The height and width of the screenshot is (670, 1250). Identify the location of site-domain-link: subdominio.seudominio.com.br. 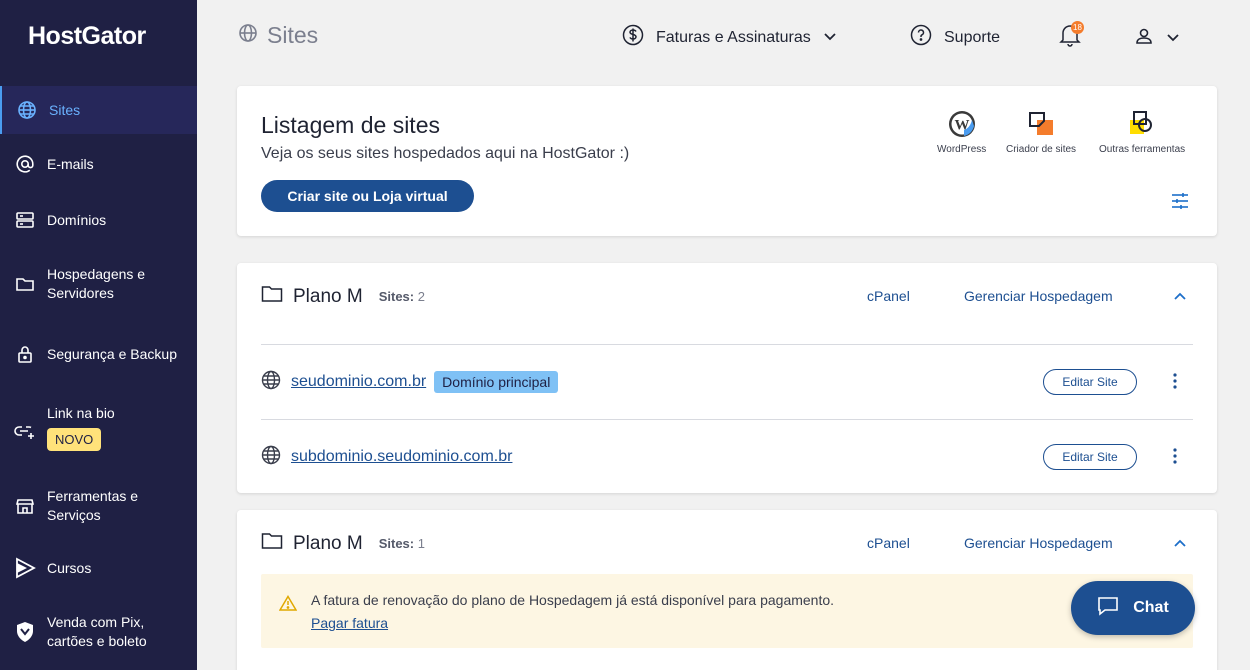
(401, 457).